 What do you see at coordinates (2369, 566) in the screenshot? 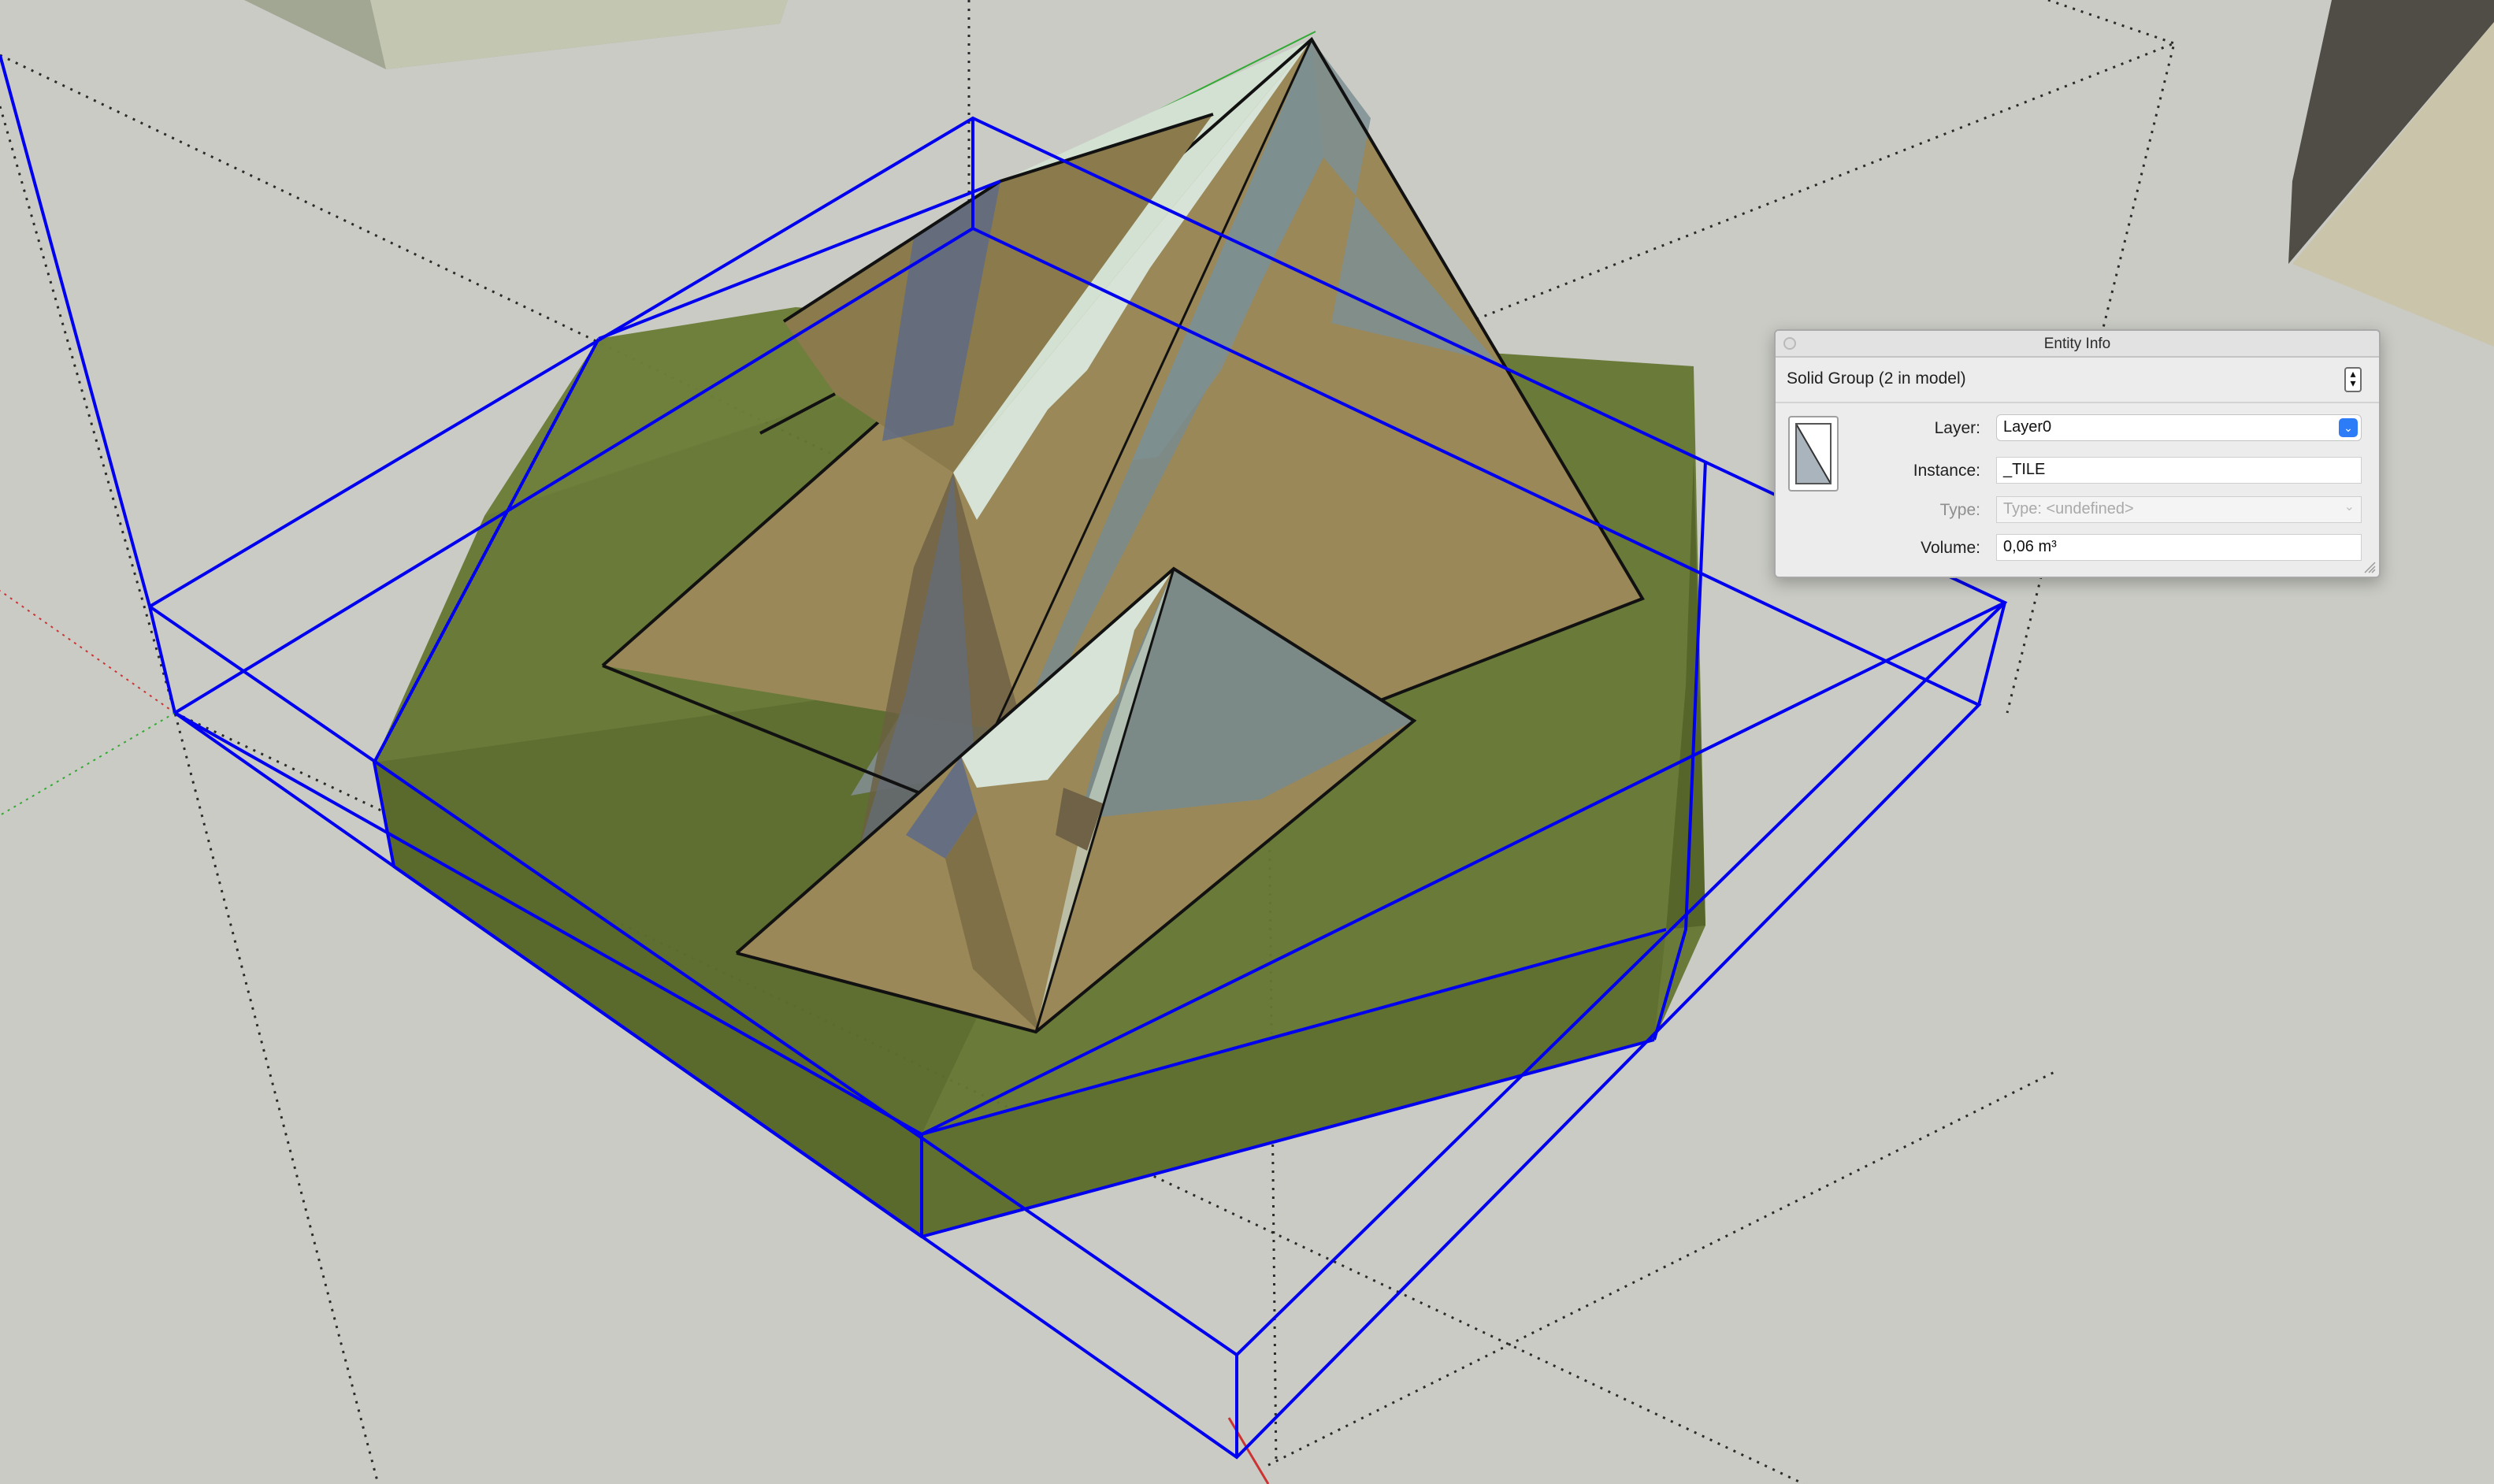
I see `resize-grip-icon` at bounding box center [2369, 566].